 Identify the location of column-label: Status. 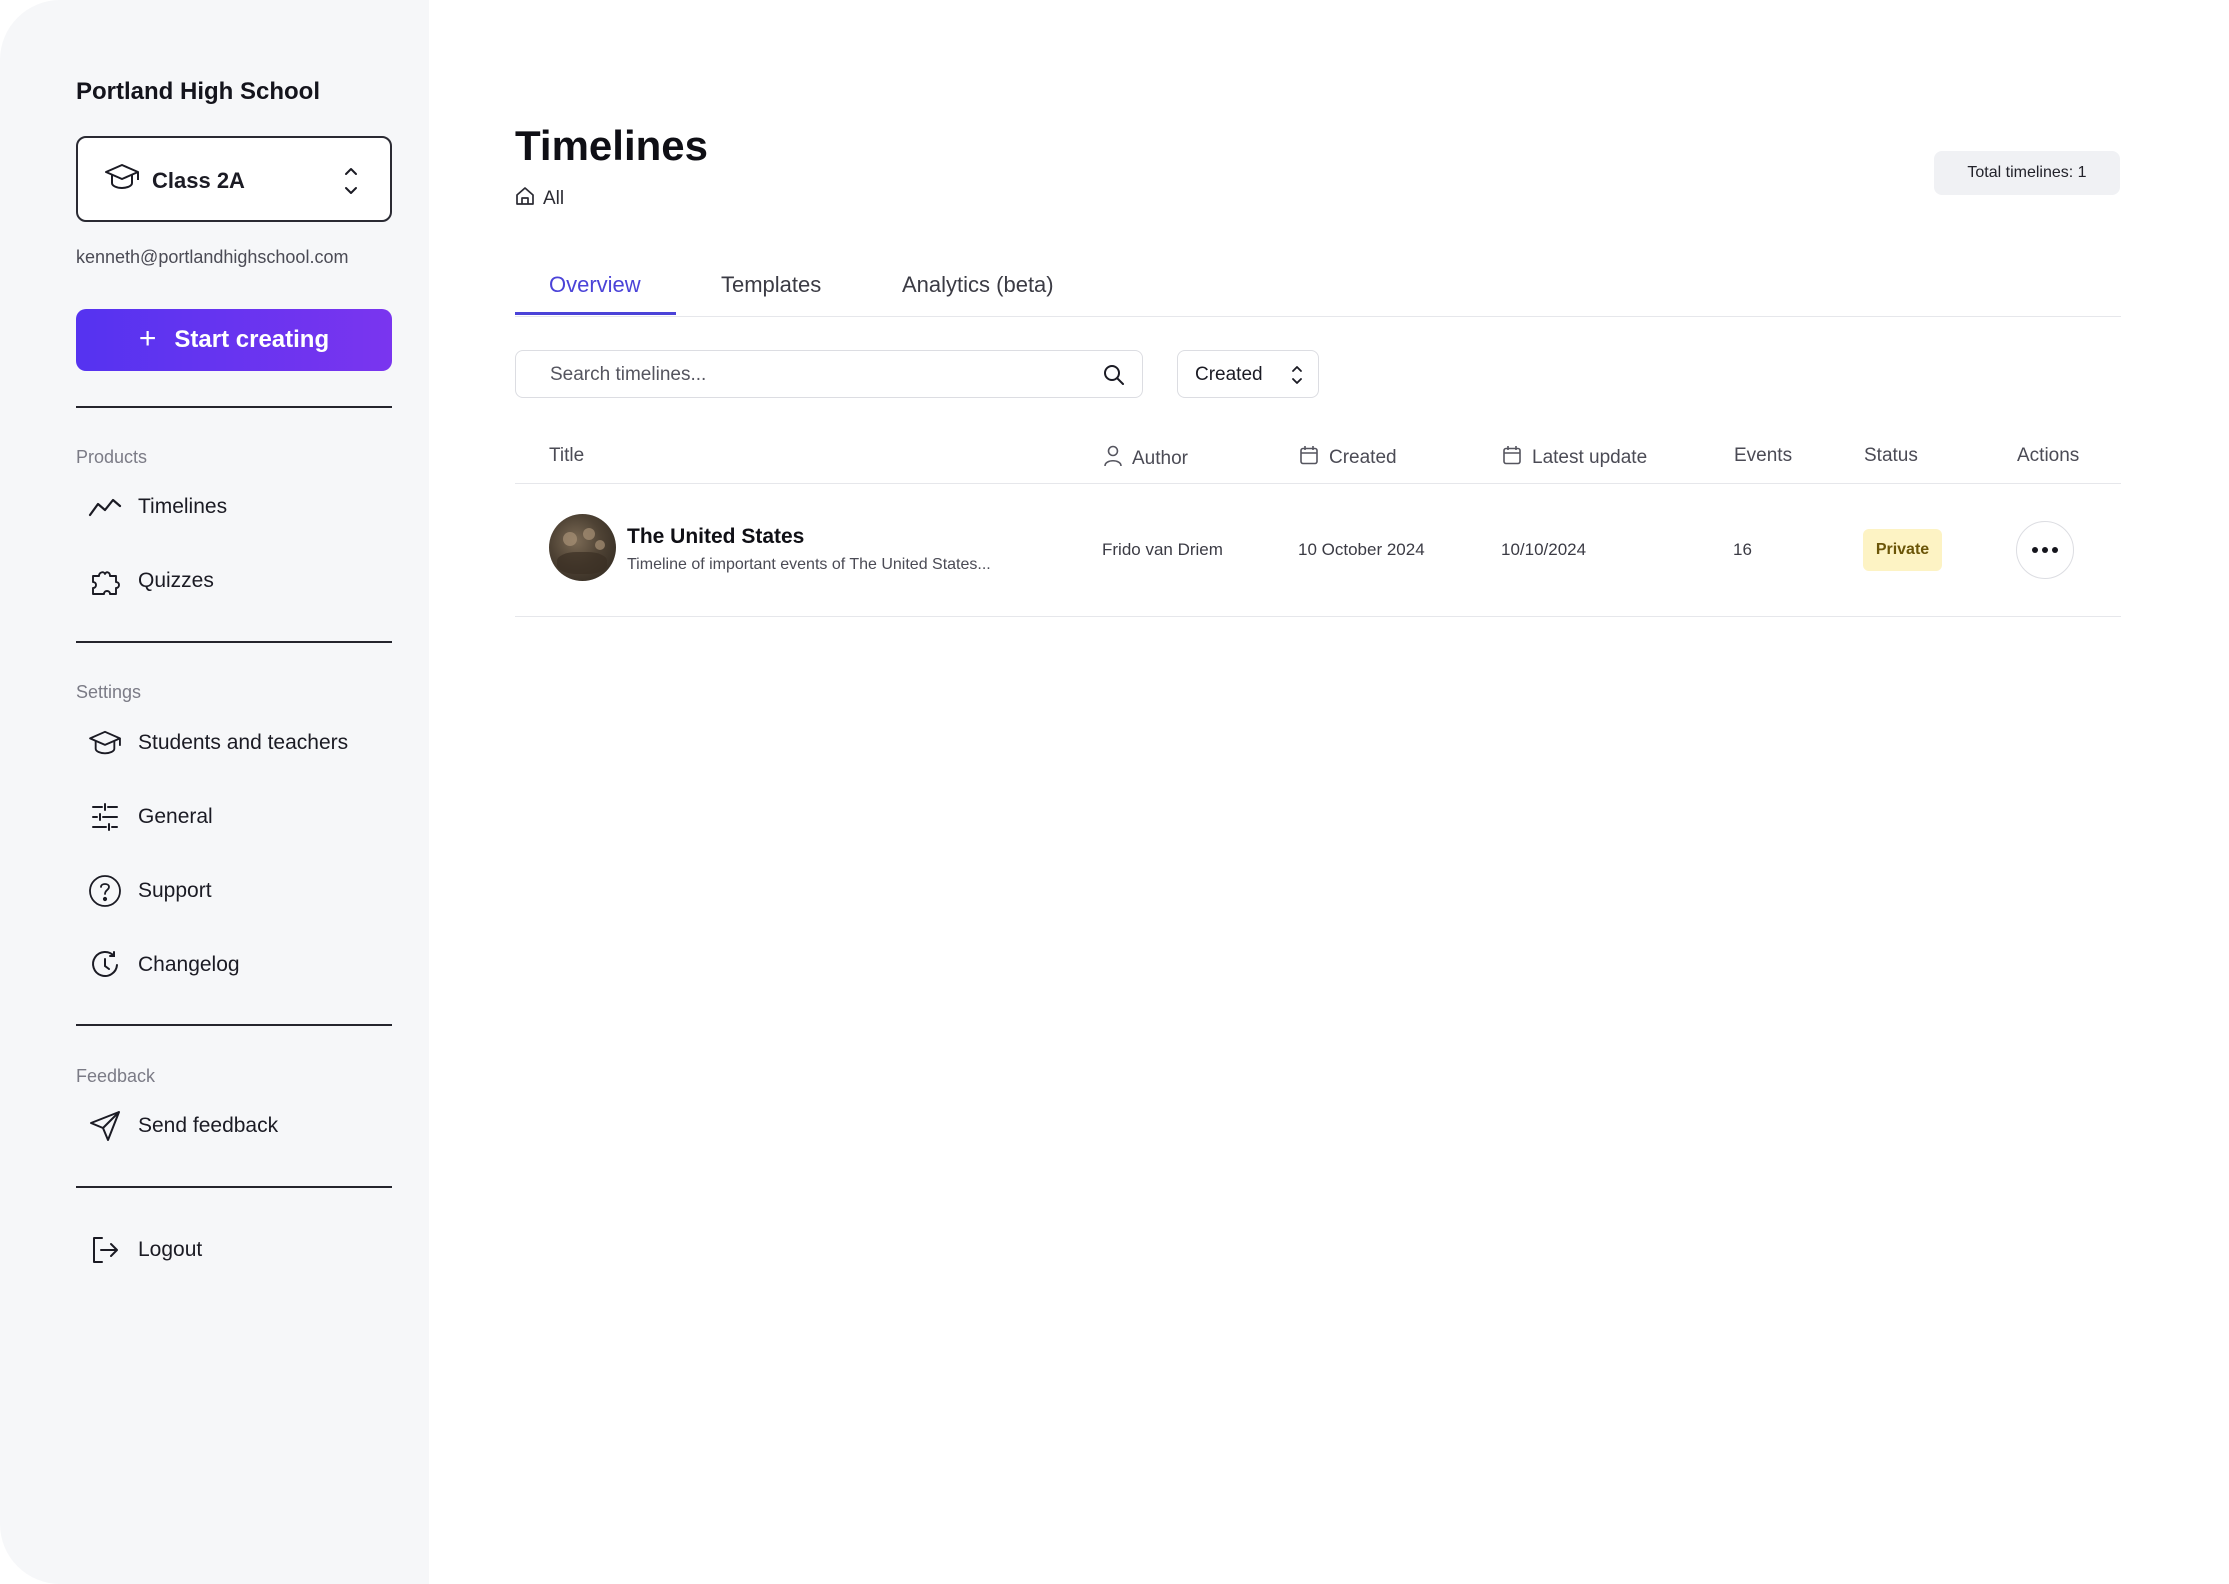
(1891, 455).